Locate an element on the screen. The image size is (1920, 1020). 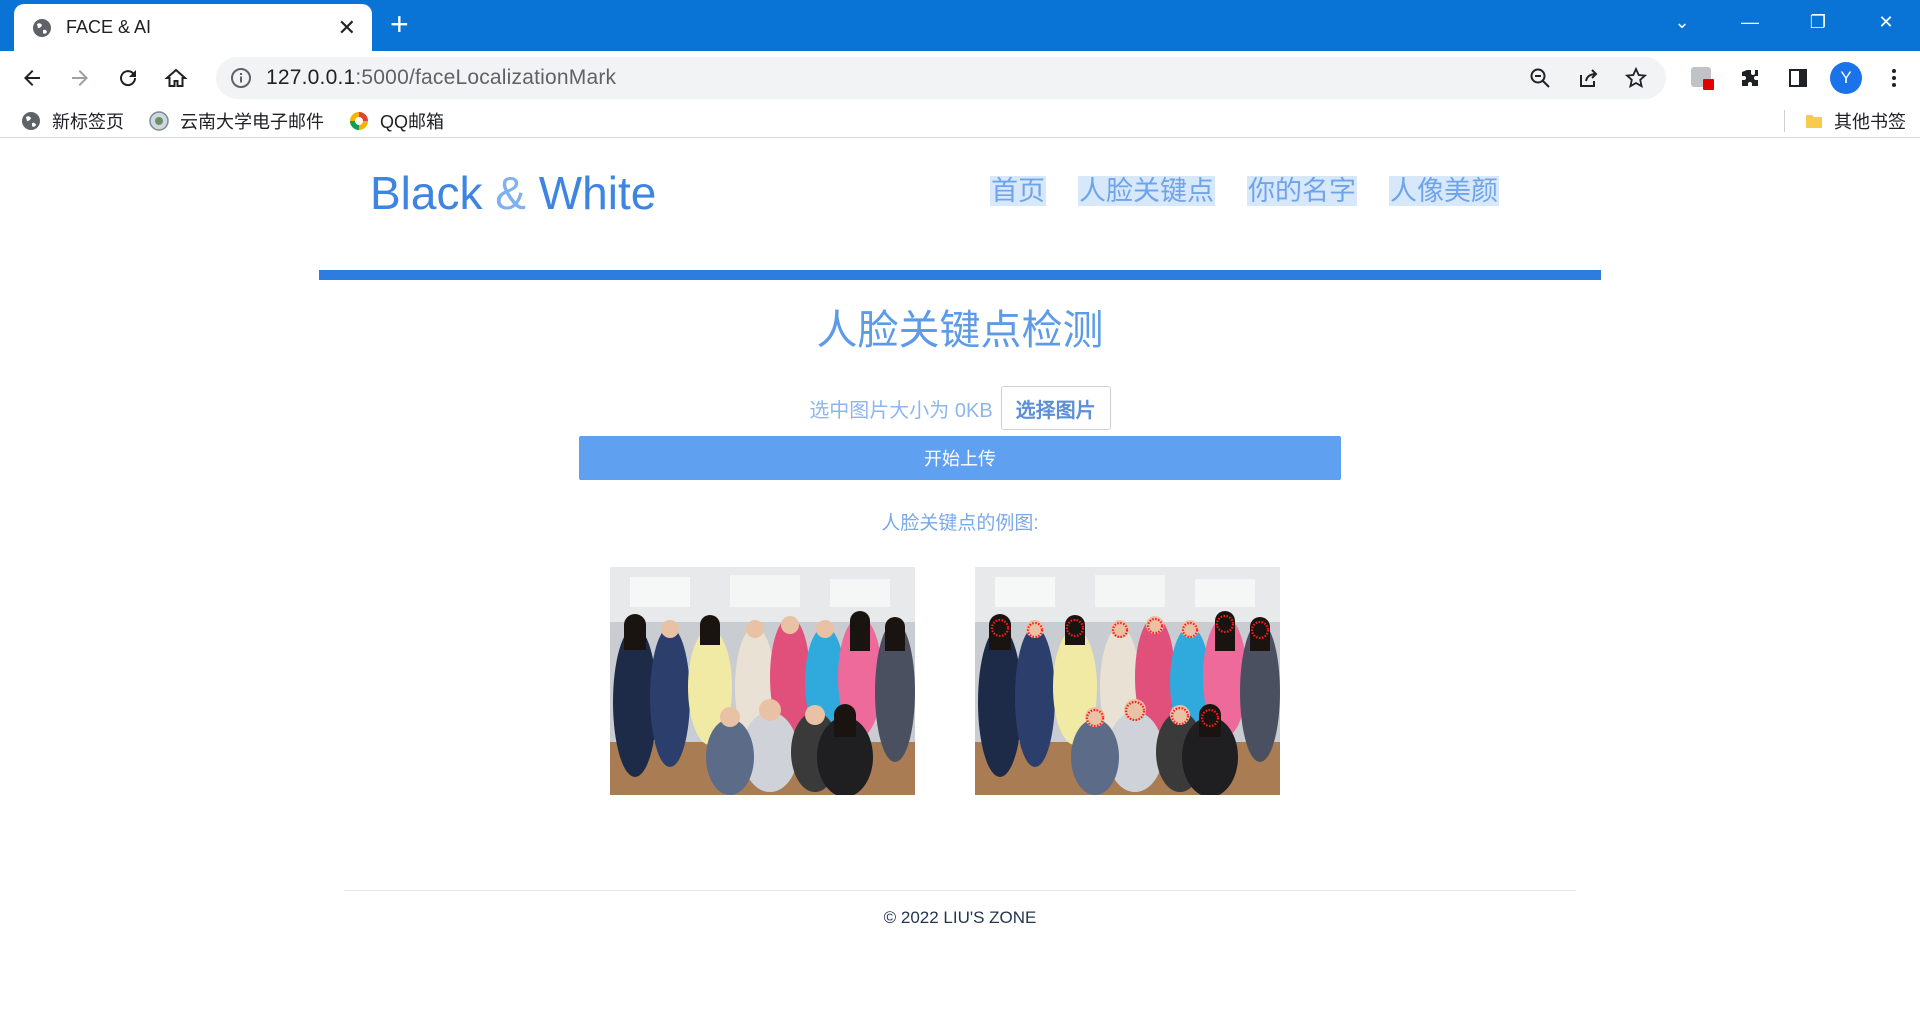
example-image-original is located at coordinates (762, 681).